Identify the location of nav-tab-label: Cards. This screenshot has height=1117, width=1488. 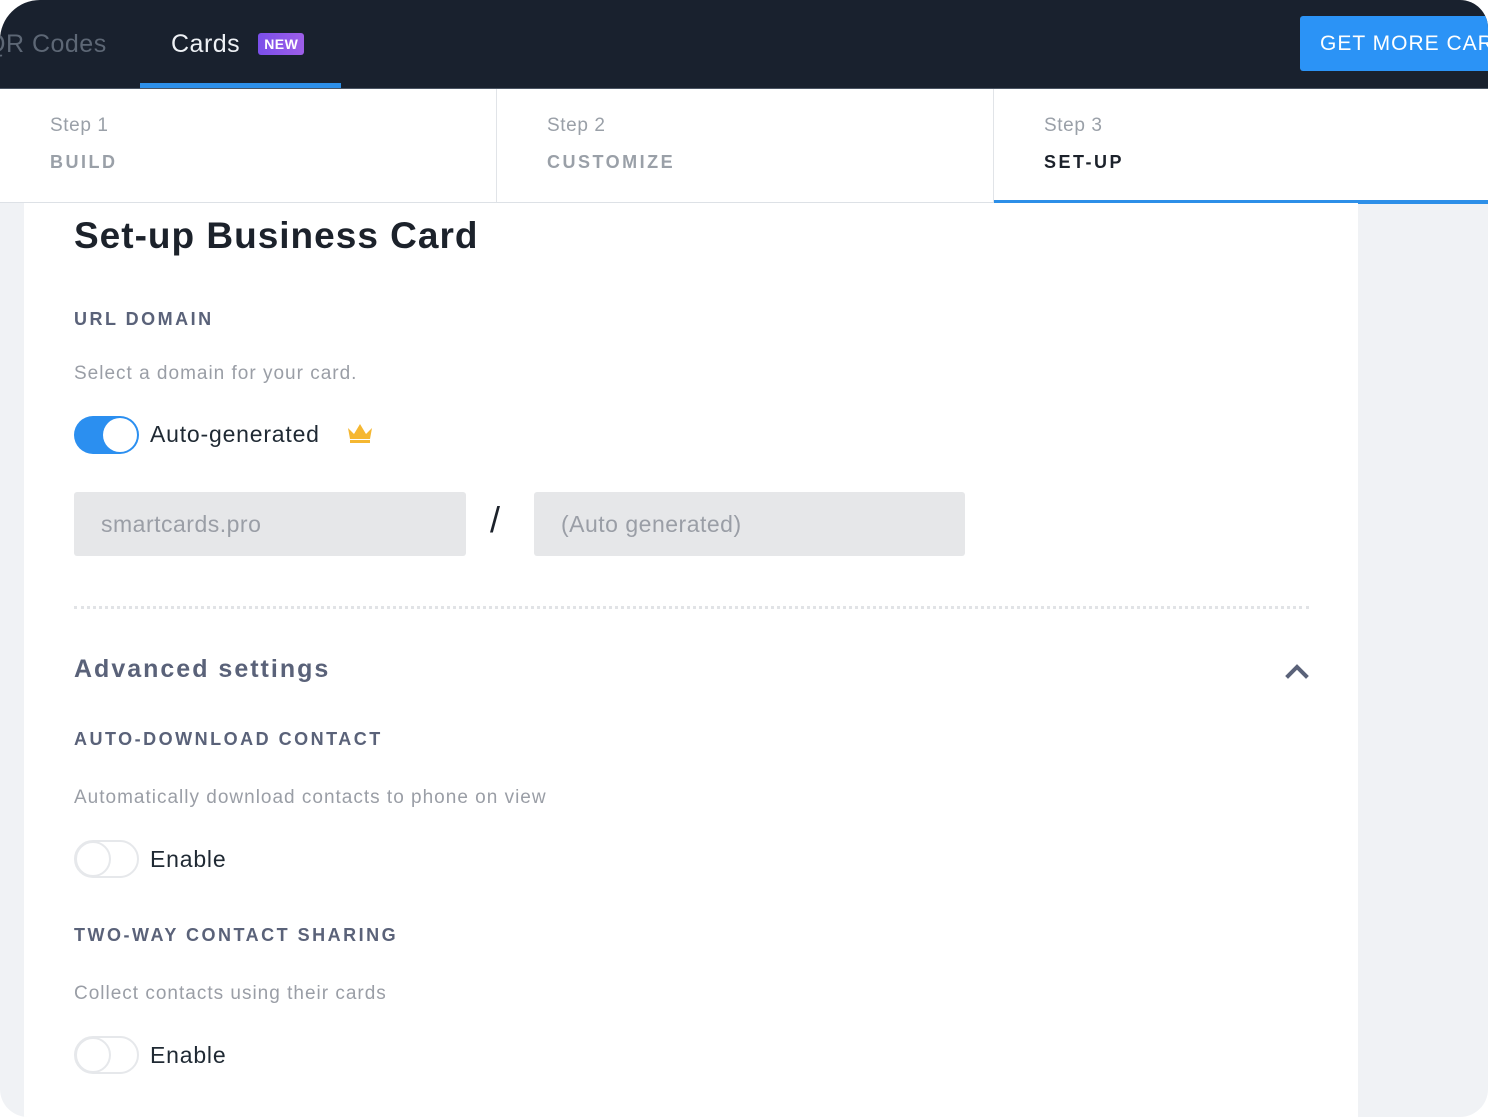
(206, 43).